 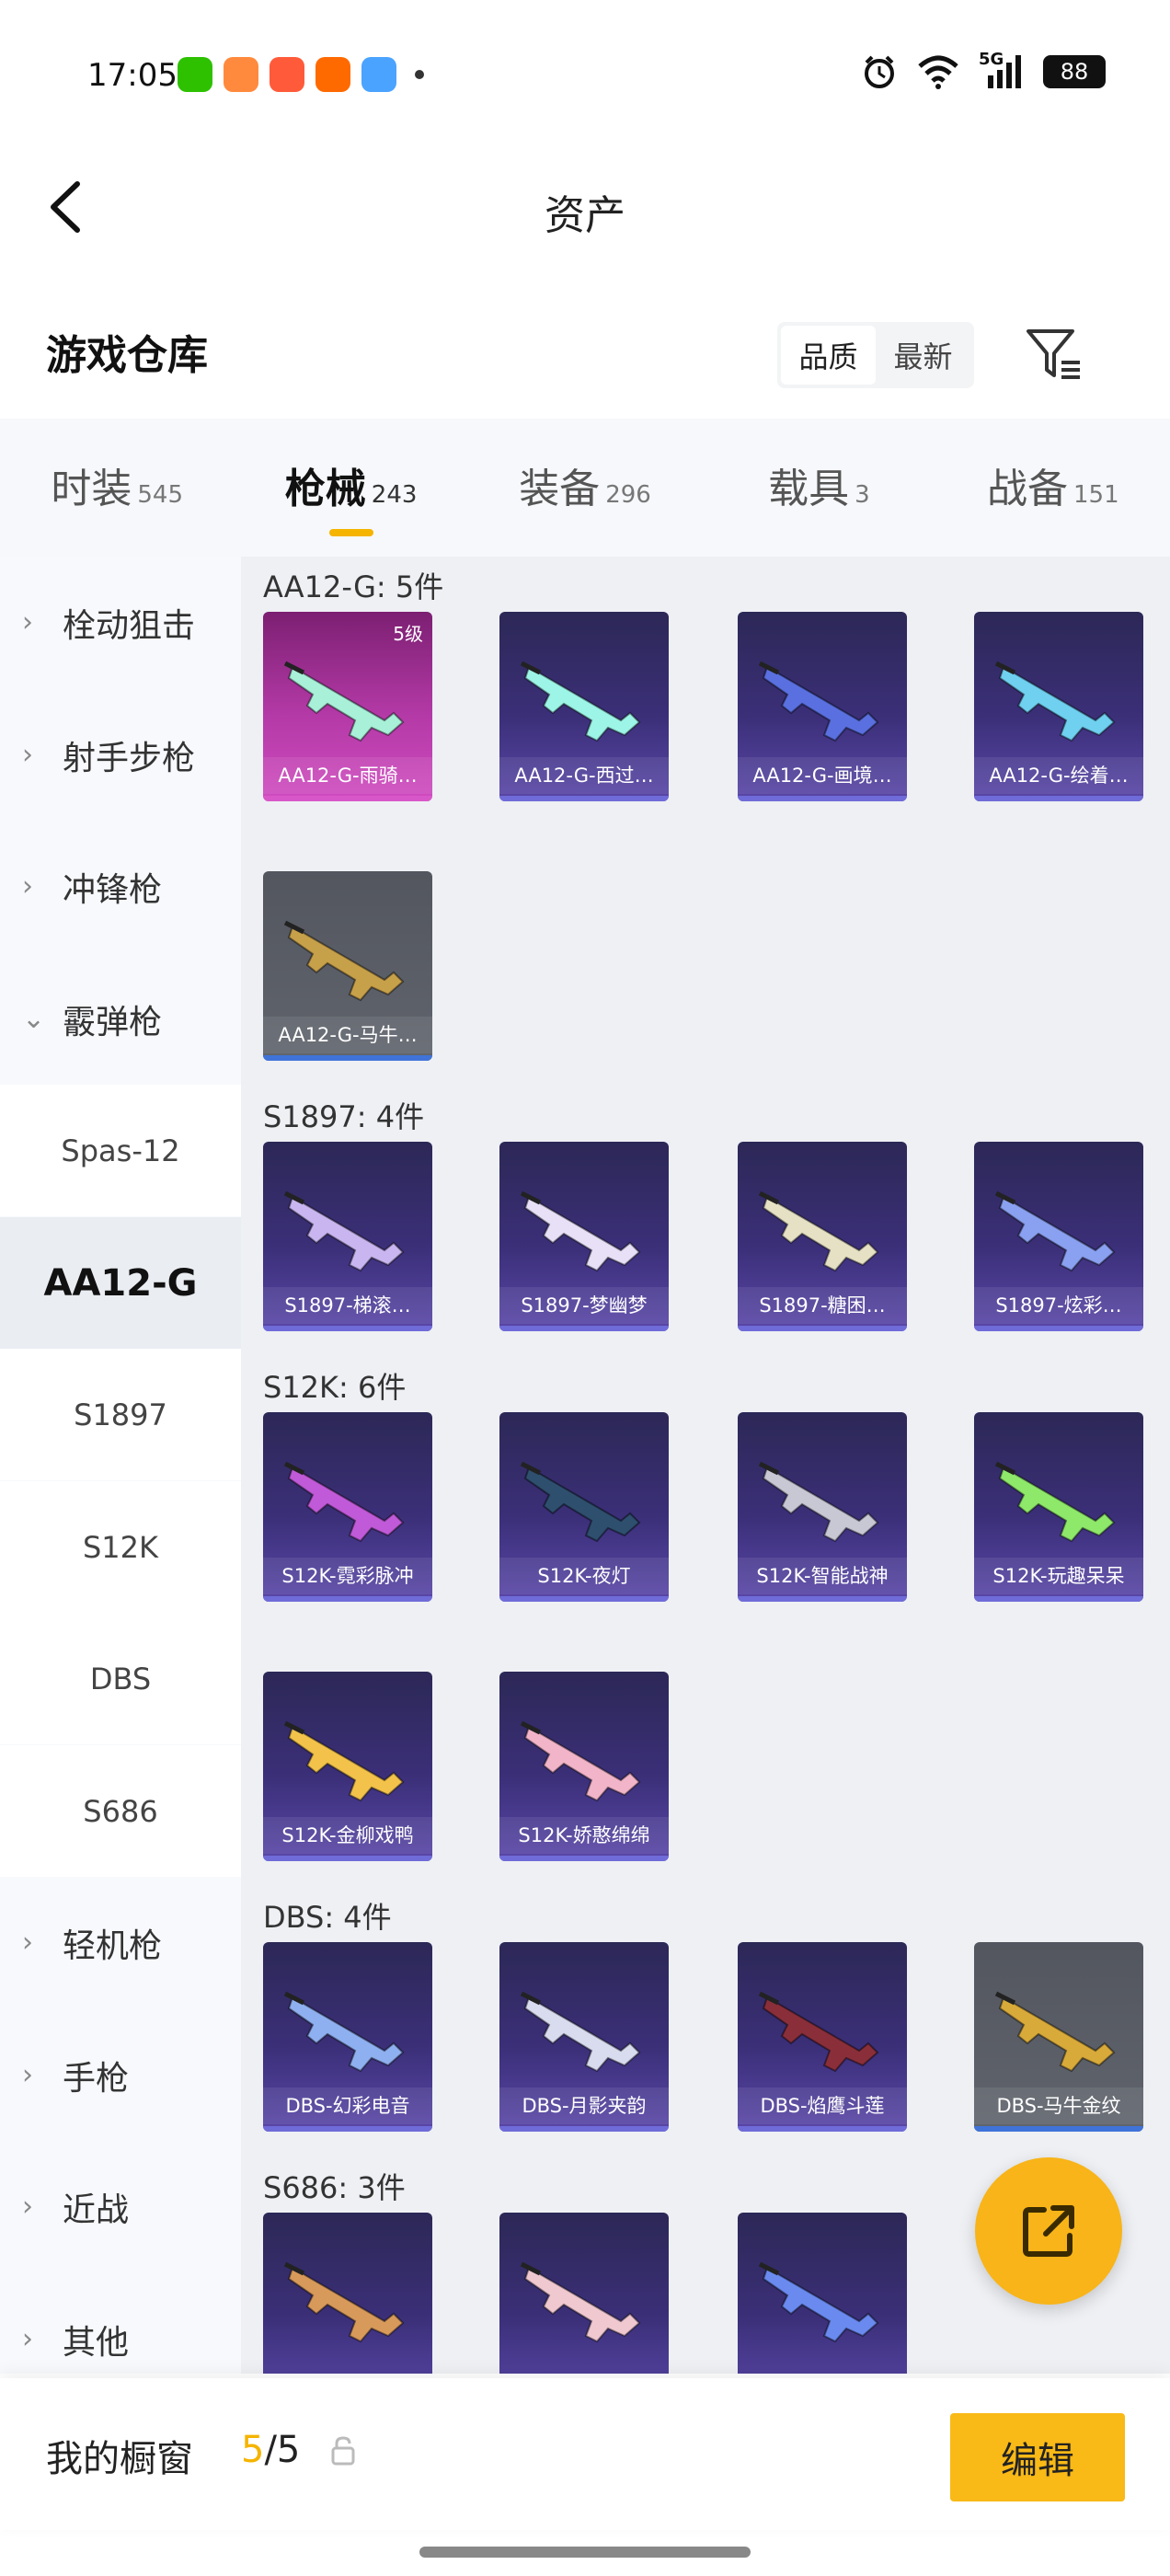 I want to click on status-bar: 17:05 5G 88, so click(x=585, y=73).